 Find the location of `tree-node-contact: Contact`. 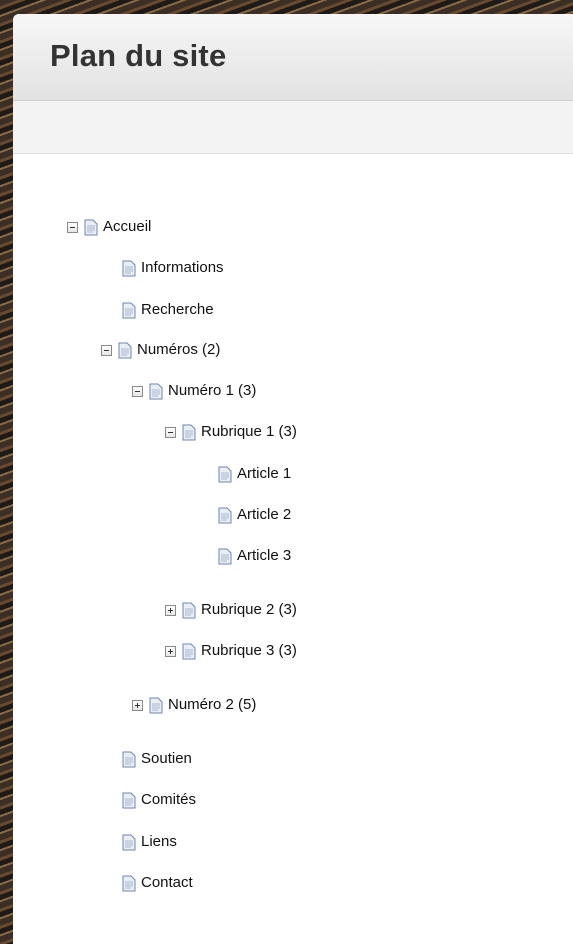

tree-node-contact: Contact is located at coordinates (157, 883).